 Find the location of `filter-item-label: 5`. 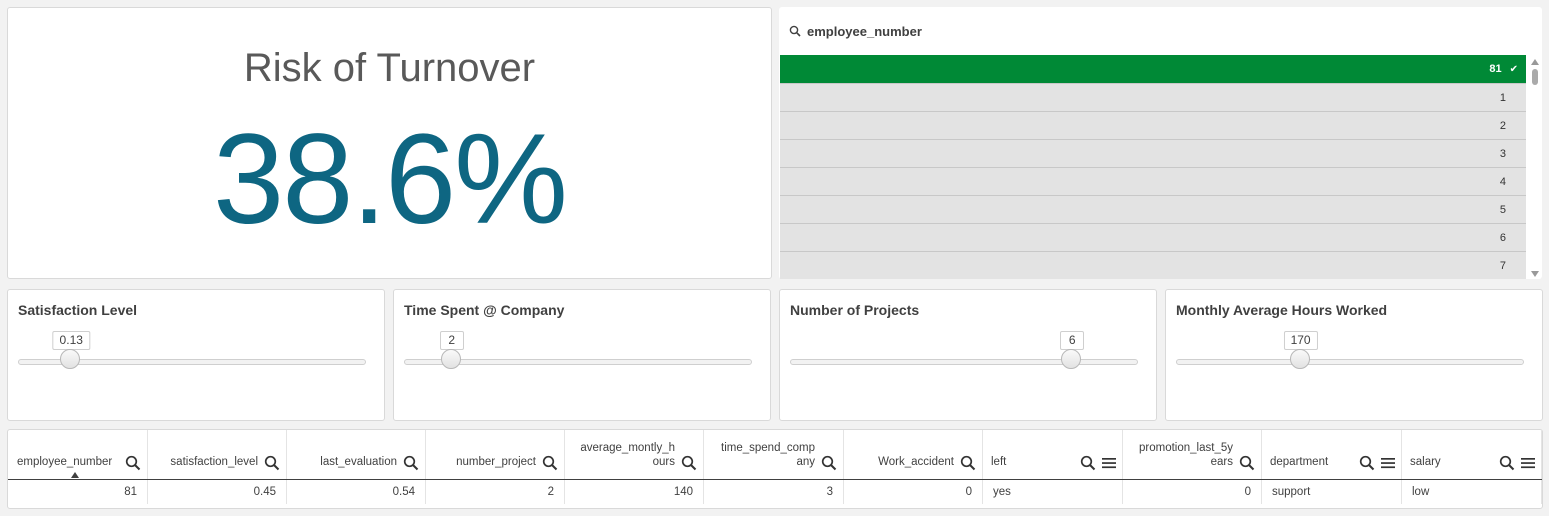

filter-item-label: 5 is located at coordinates (1502, 209).